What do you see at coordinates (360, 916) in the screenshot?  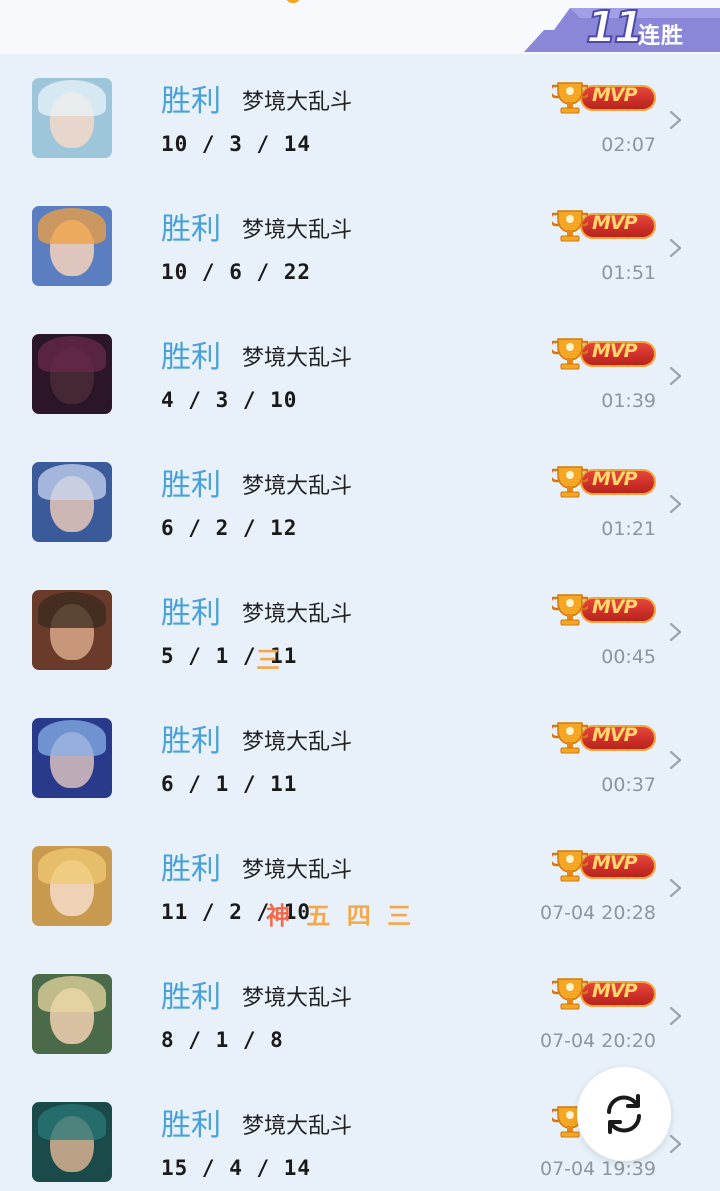 I see `kill-badge: 四` at bounding box center [360, 916].